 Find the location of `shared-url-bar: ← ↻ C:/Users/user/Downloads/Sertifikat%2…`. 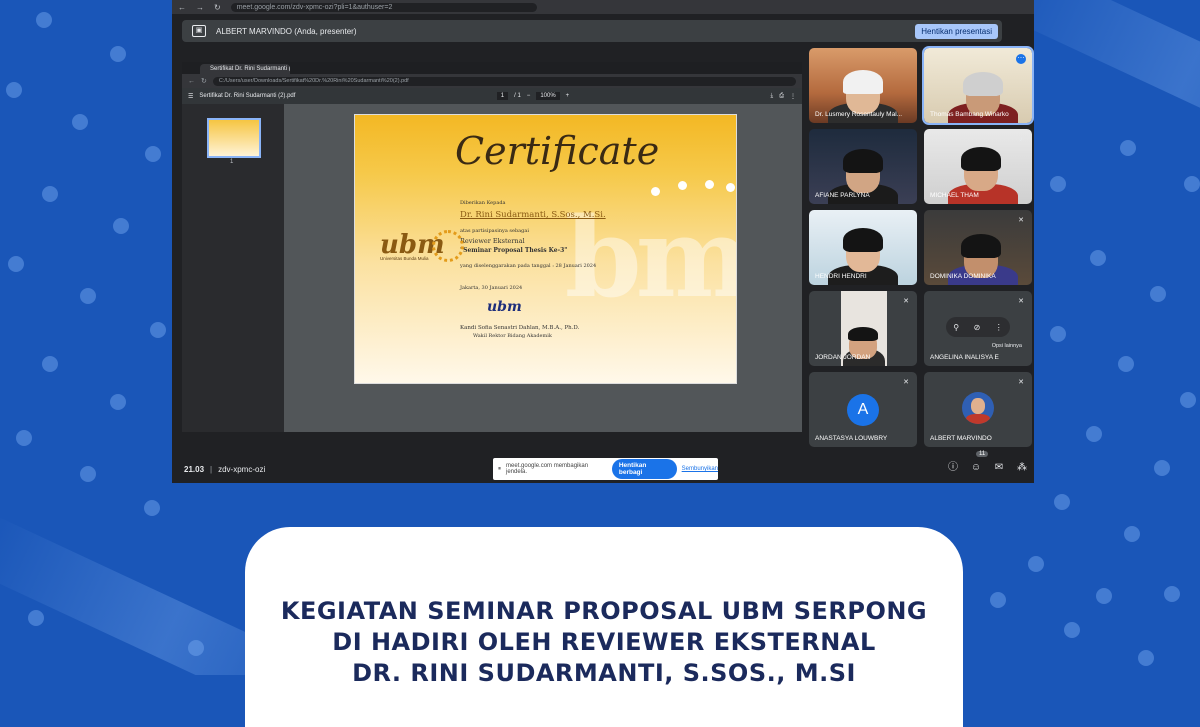

shared-url-bar: ← ↻ C:/Users/user/Downloads/Sertifikat%2… is located at coordinates (492, 81).